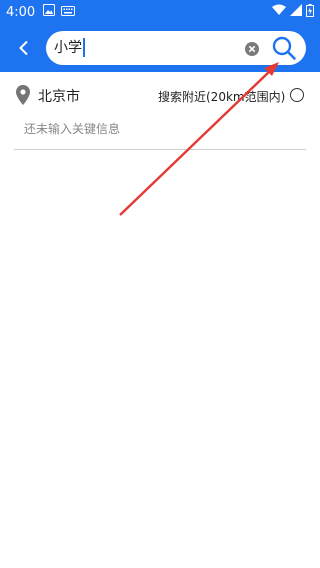 This screenshot has width=320, height=568. I want to click on search-app-bar: 小学, so click(160, 48).